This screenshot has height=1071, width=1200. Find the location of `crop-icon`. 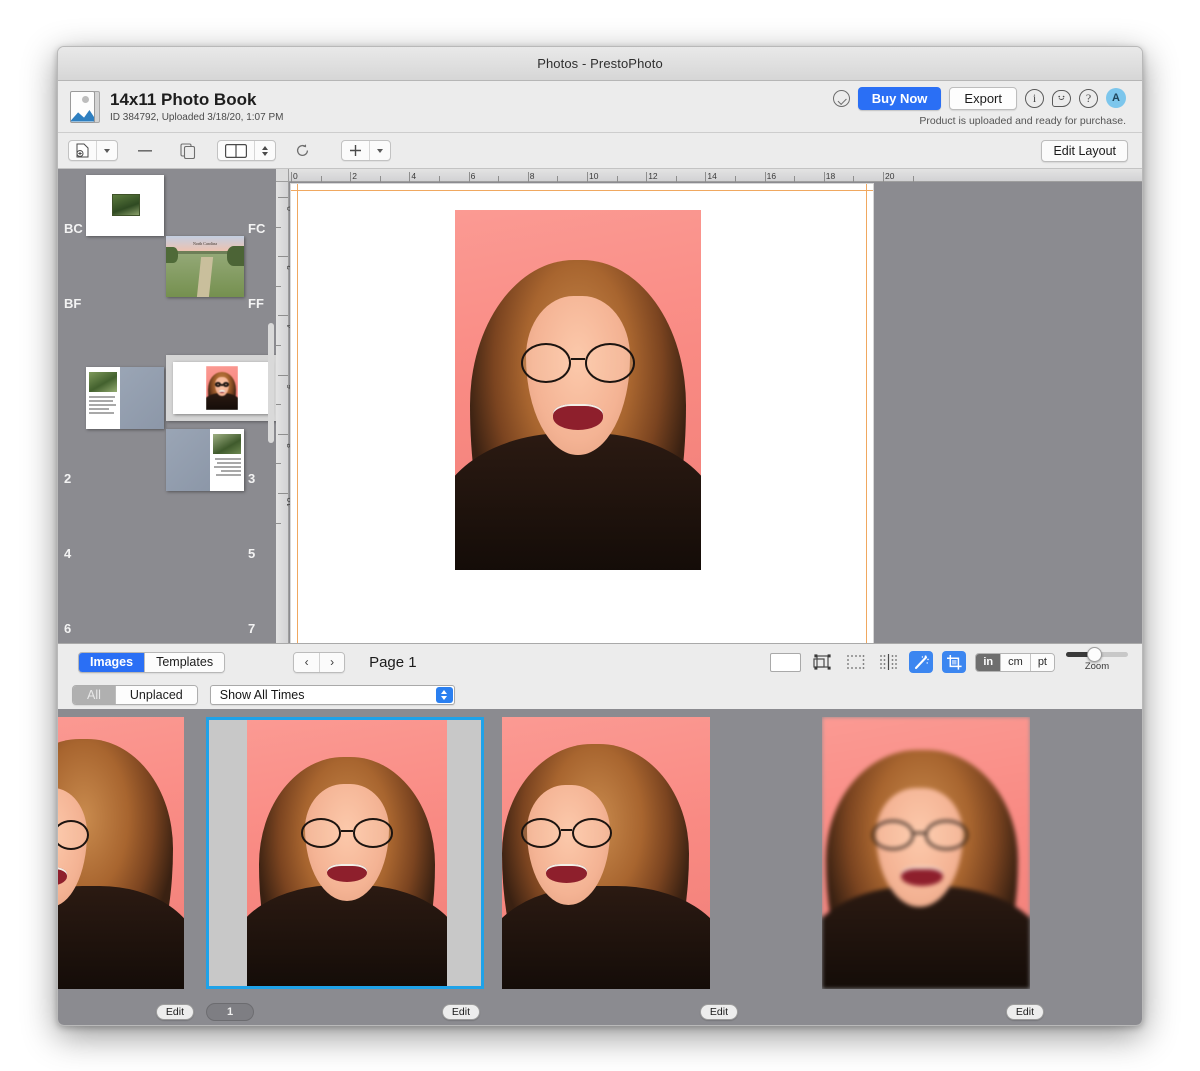

crop-icon is located at coordinates (954, 662).